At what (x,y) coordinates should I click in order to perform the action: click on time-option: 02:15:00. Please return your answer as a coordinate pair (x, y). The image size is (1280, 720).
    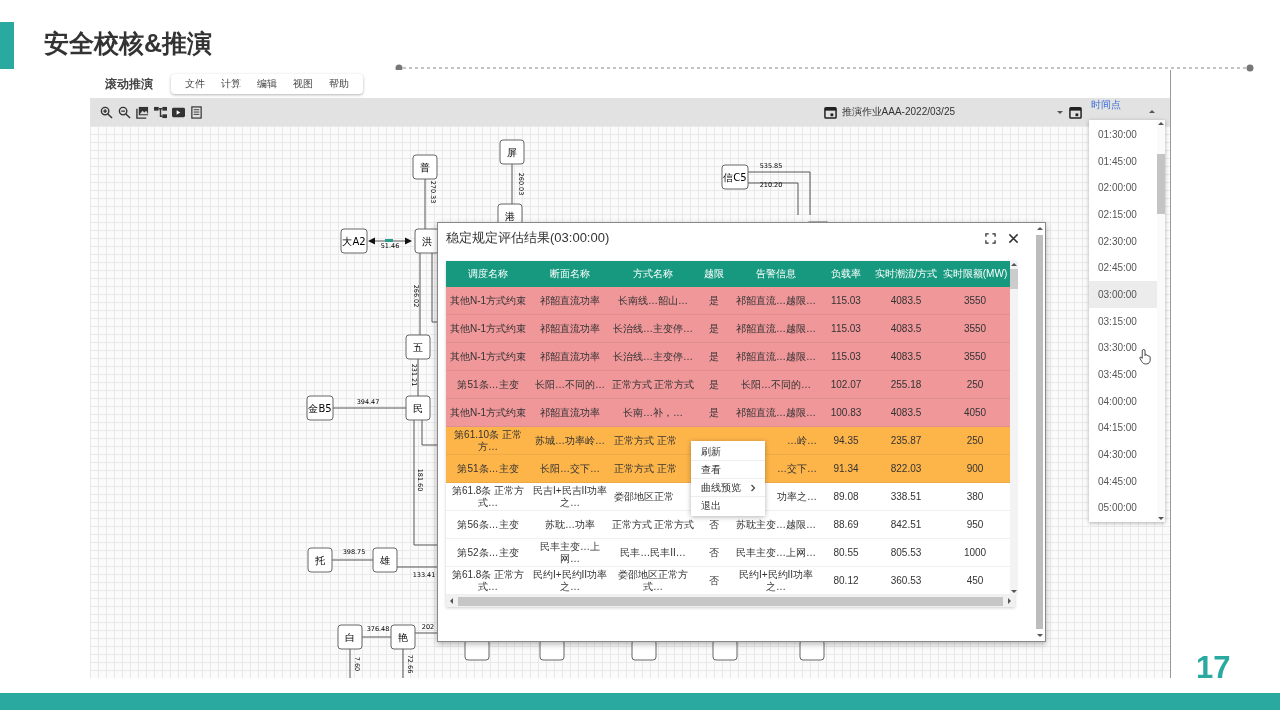
    Looking at the image, I should click on (1123, 214).